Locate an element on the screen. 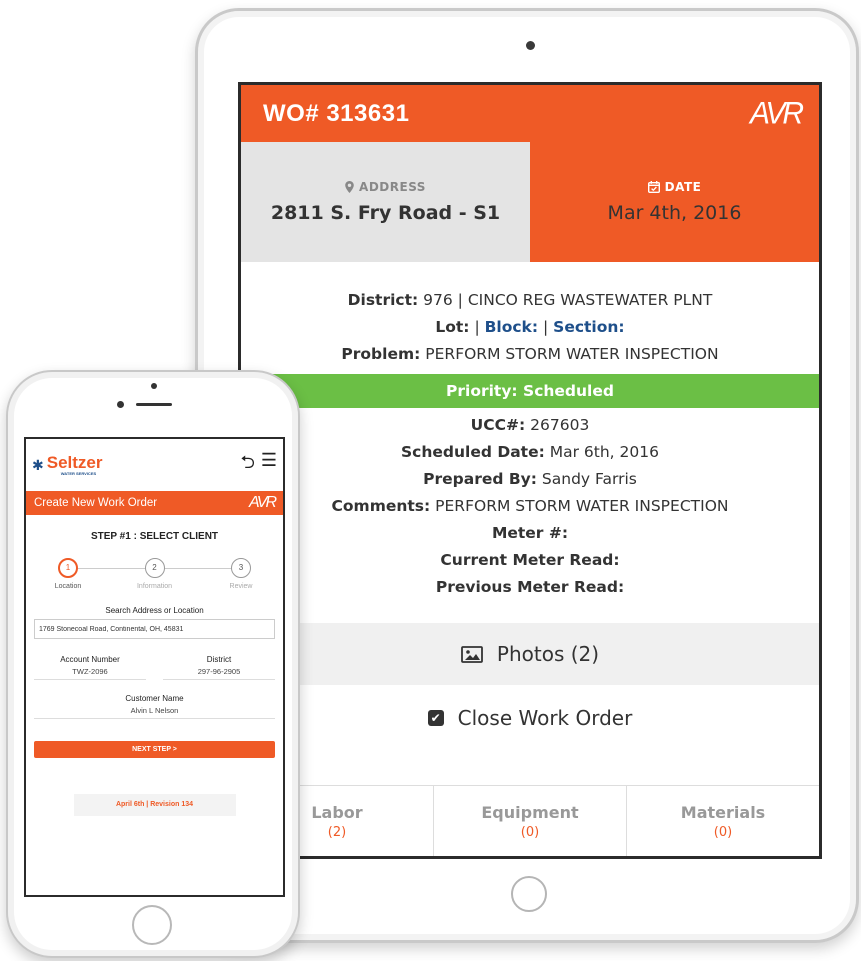  meter-line: Meter #: is located at coordinates (530, 533).